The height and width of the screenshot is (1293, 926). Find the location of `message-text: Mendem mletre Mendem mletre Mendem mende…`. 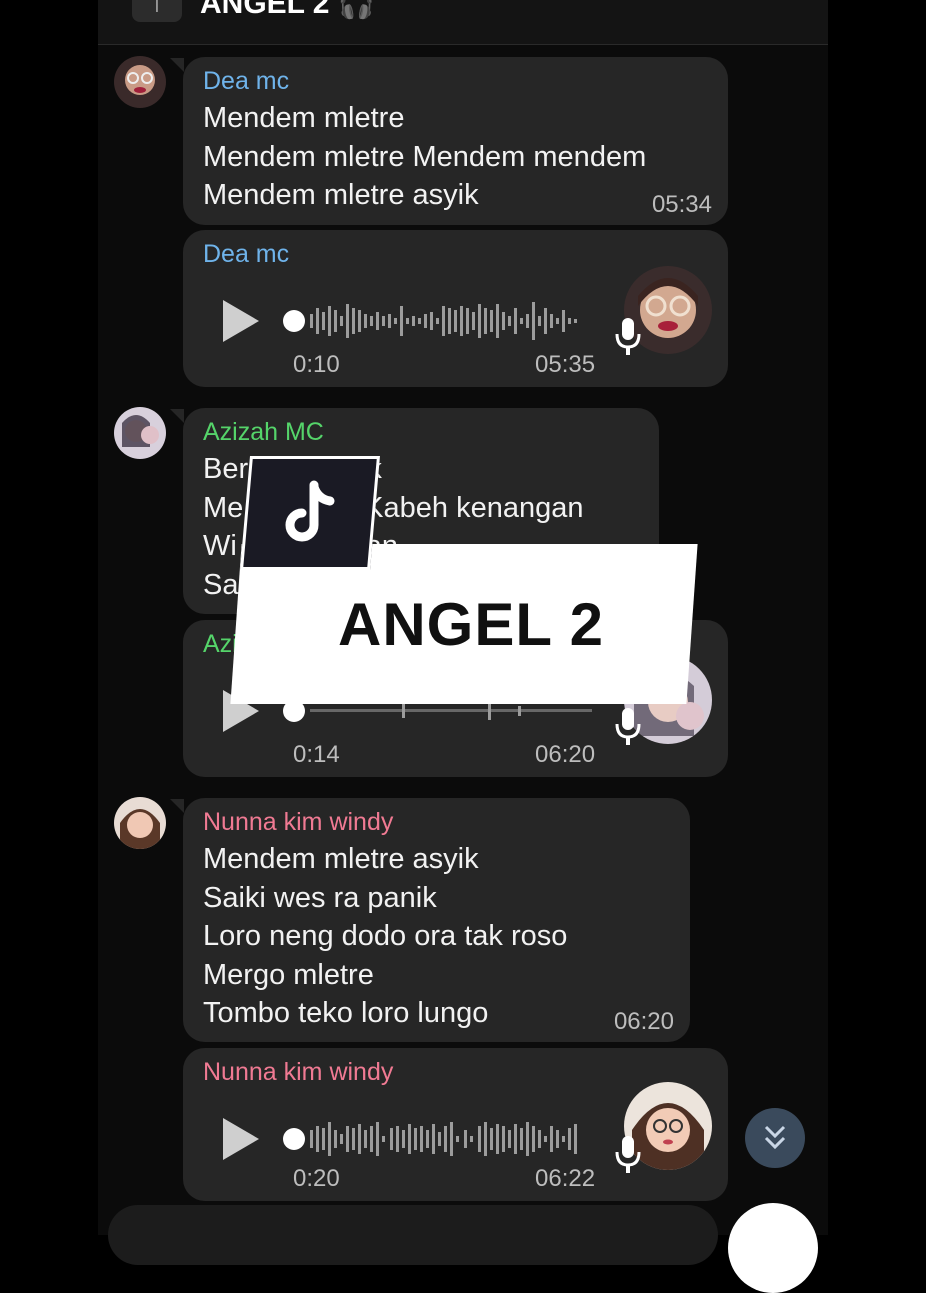

message-text: Mendem mletre Mendem mletre Mendem mende… is located at coordinates (425, 156).